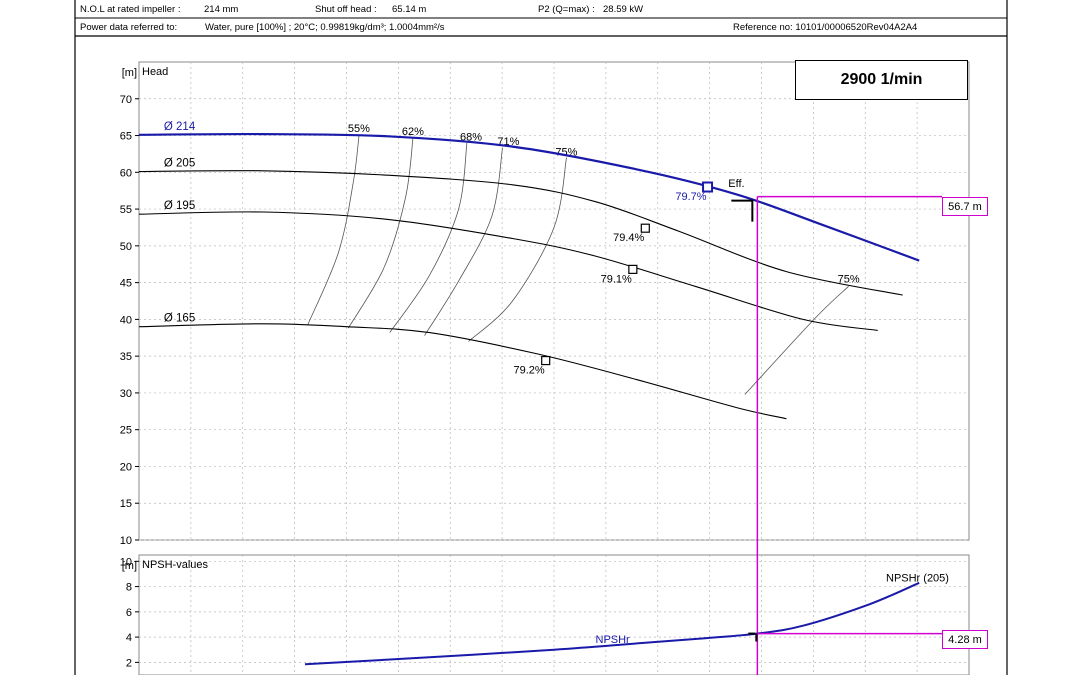 The height and width of the screenshot is (675, 1080). I want to click on head-y-tick-label: 35, so click(126, 357).